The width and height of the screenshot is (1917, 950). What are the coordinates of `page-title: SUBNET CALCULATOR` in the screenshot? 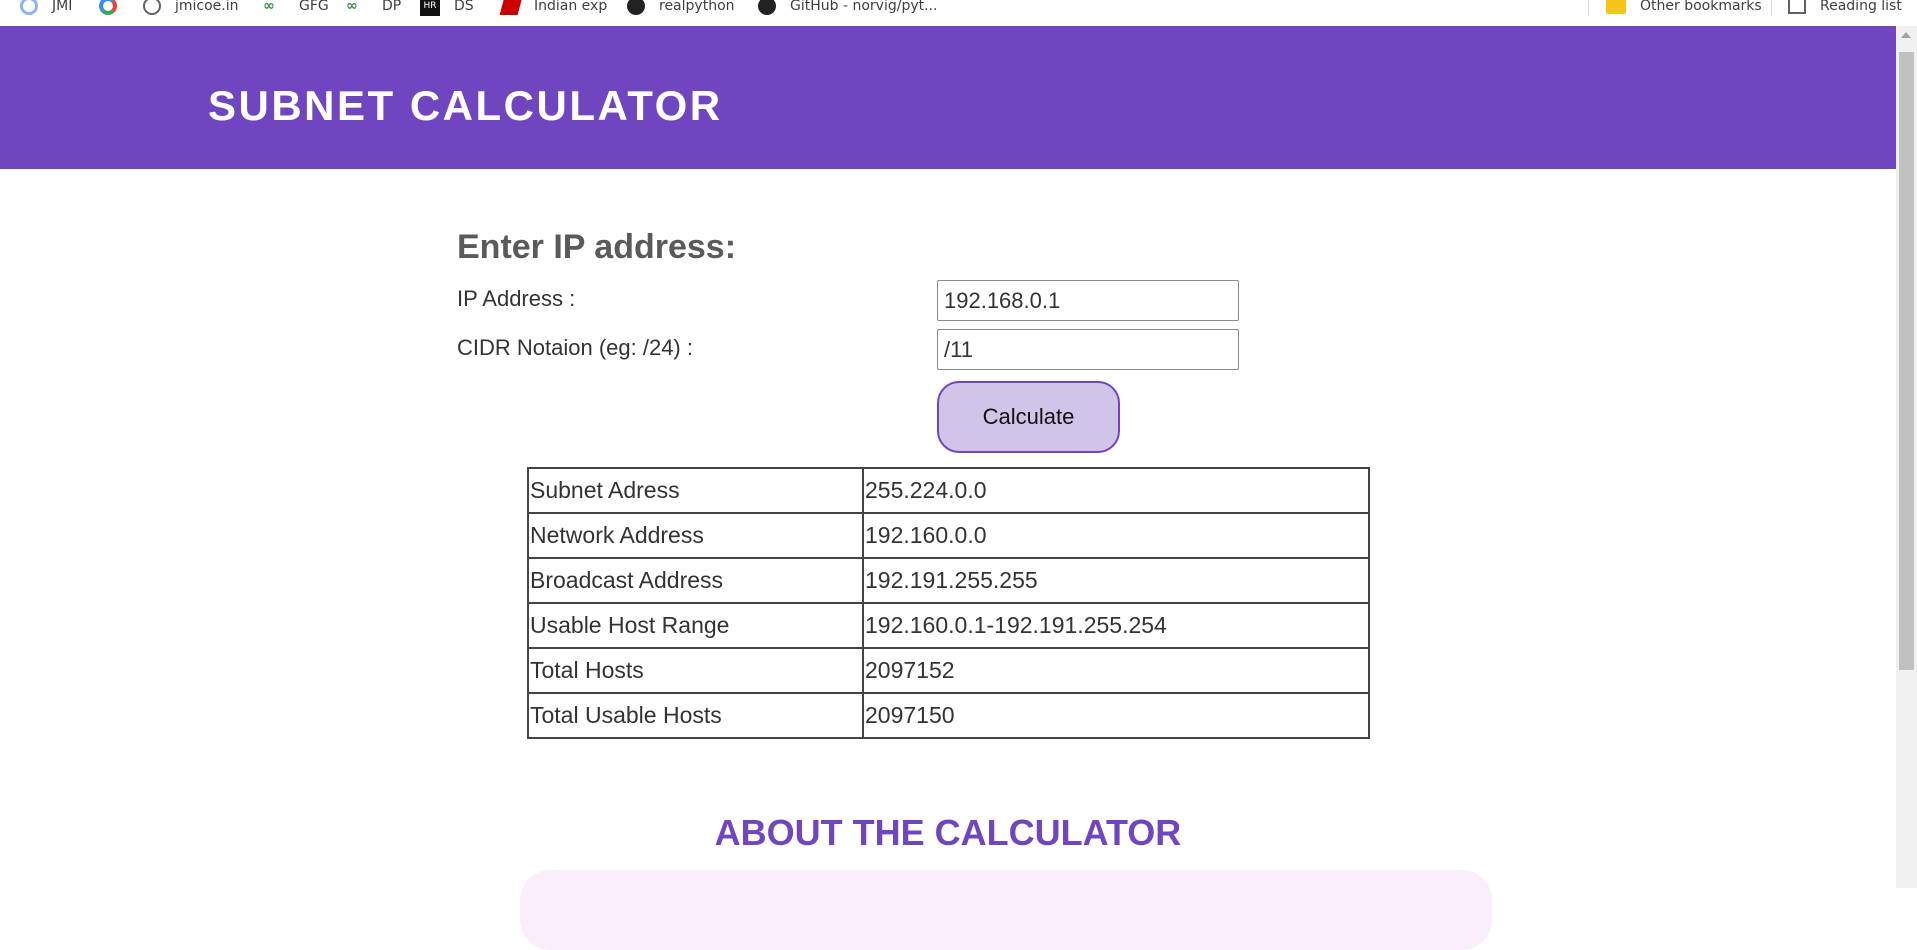 It's located at (465, 105).